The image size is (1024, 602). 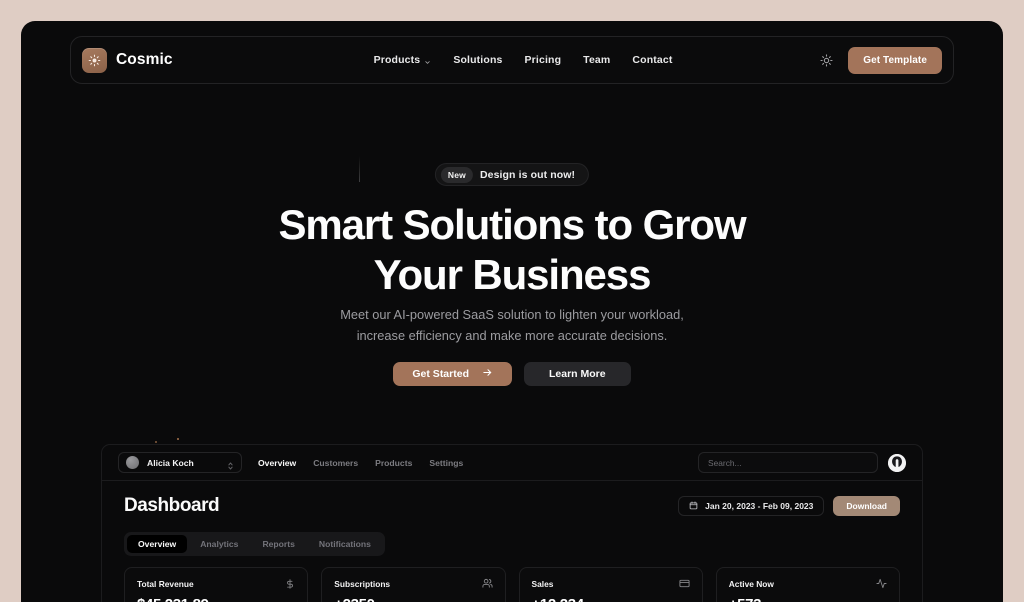 What do you see at coordinates (527, 174) in the screenshot?
I see `badge-text: Design is out now!` at bounding box center [527, 174].